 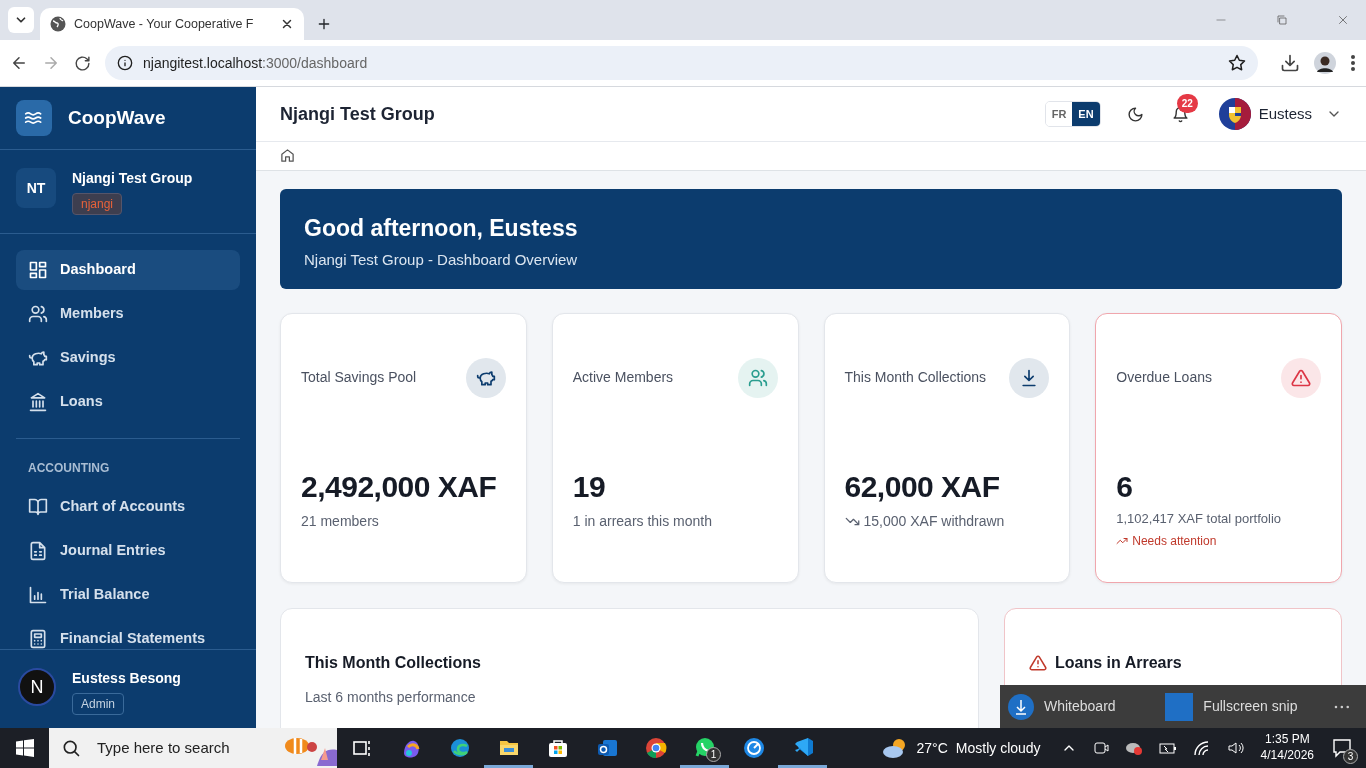 What do you see at coordinates (589, 486) in the screenshot?
I see `stat-value: 19` at bounding box center [589, 486].